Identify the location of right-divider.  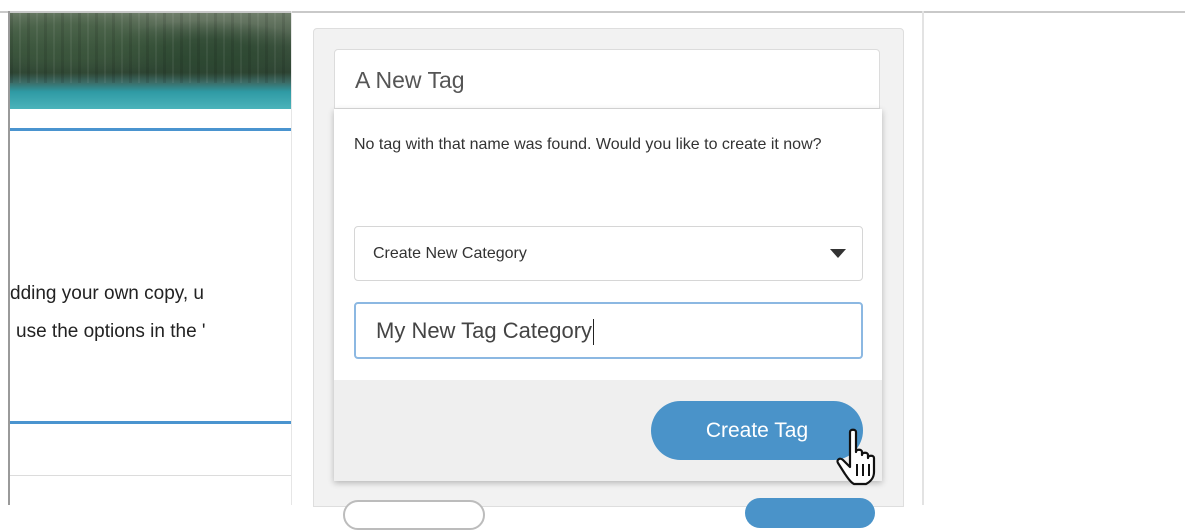
(923, 258).